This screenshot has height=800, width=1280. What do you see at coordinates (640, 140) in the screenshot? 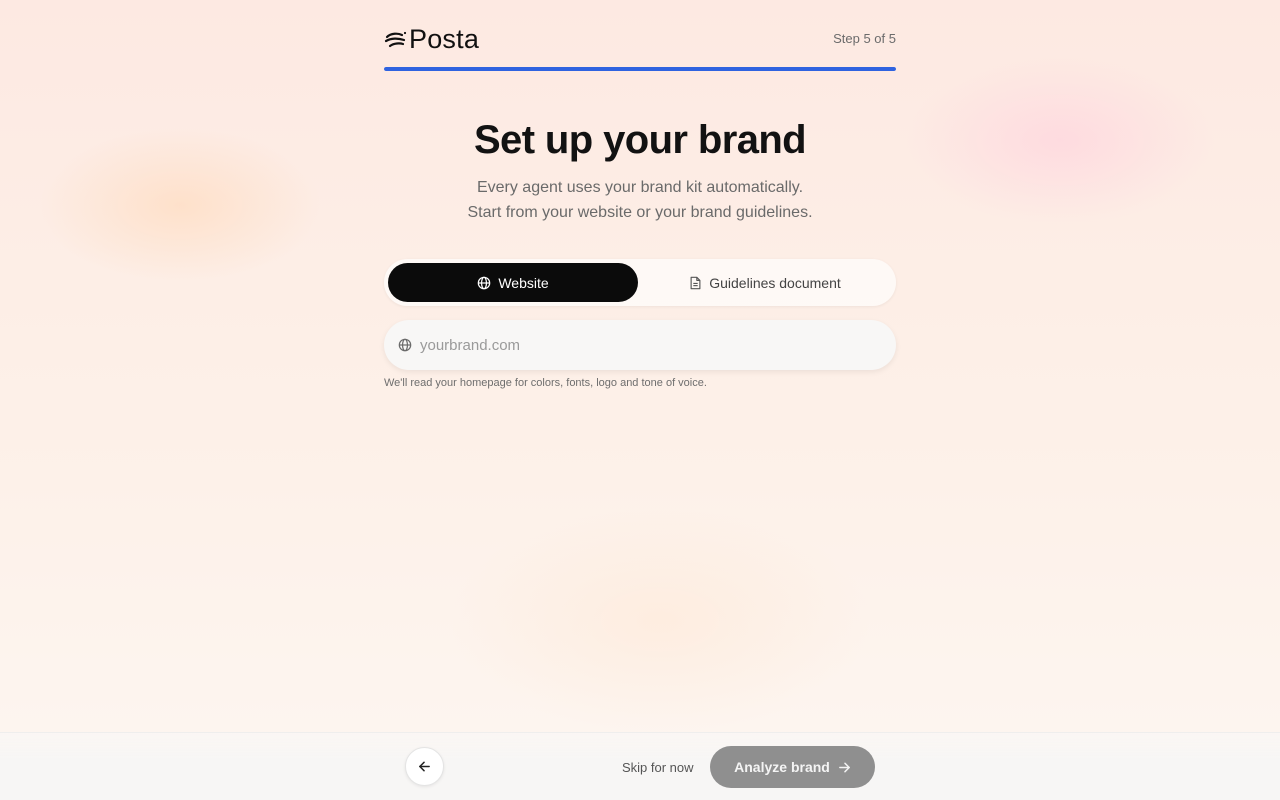
I see `page-title: Set up your brand` at bounding box center [640, 140].